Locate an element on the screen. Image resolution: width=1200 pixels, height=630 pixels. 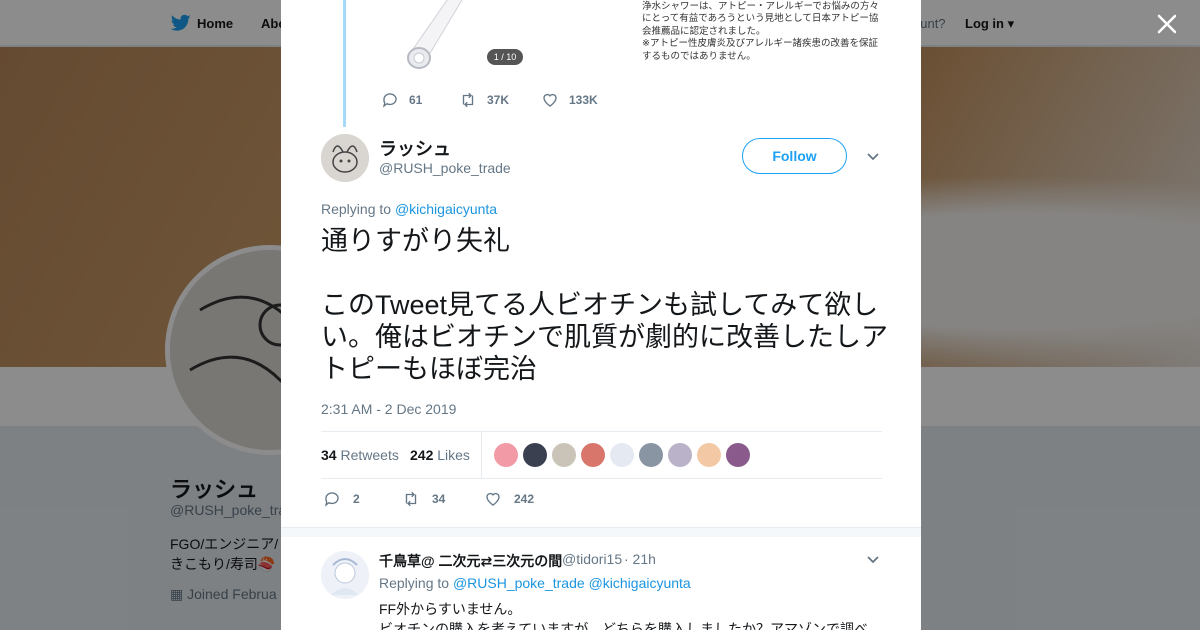
author-avatar is located at coordinates (345, 158).